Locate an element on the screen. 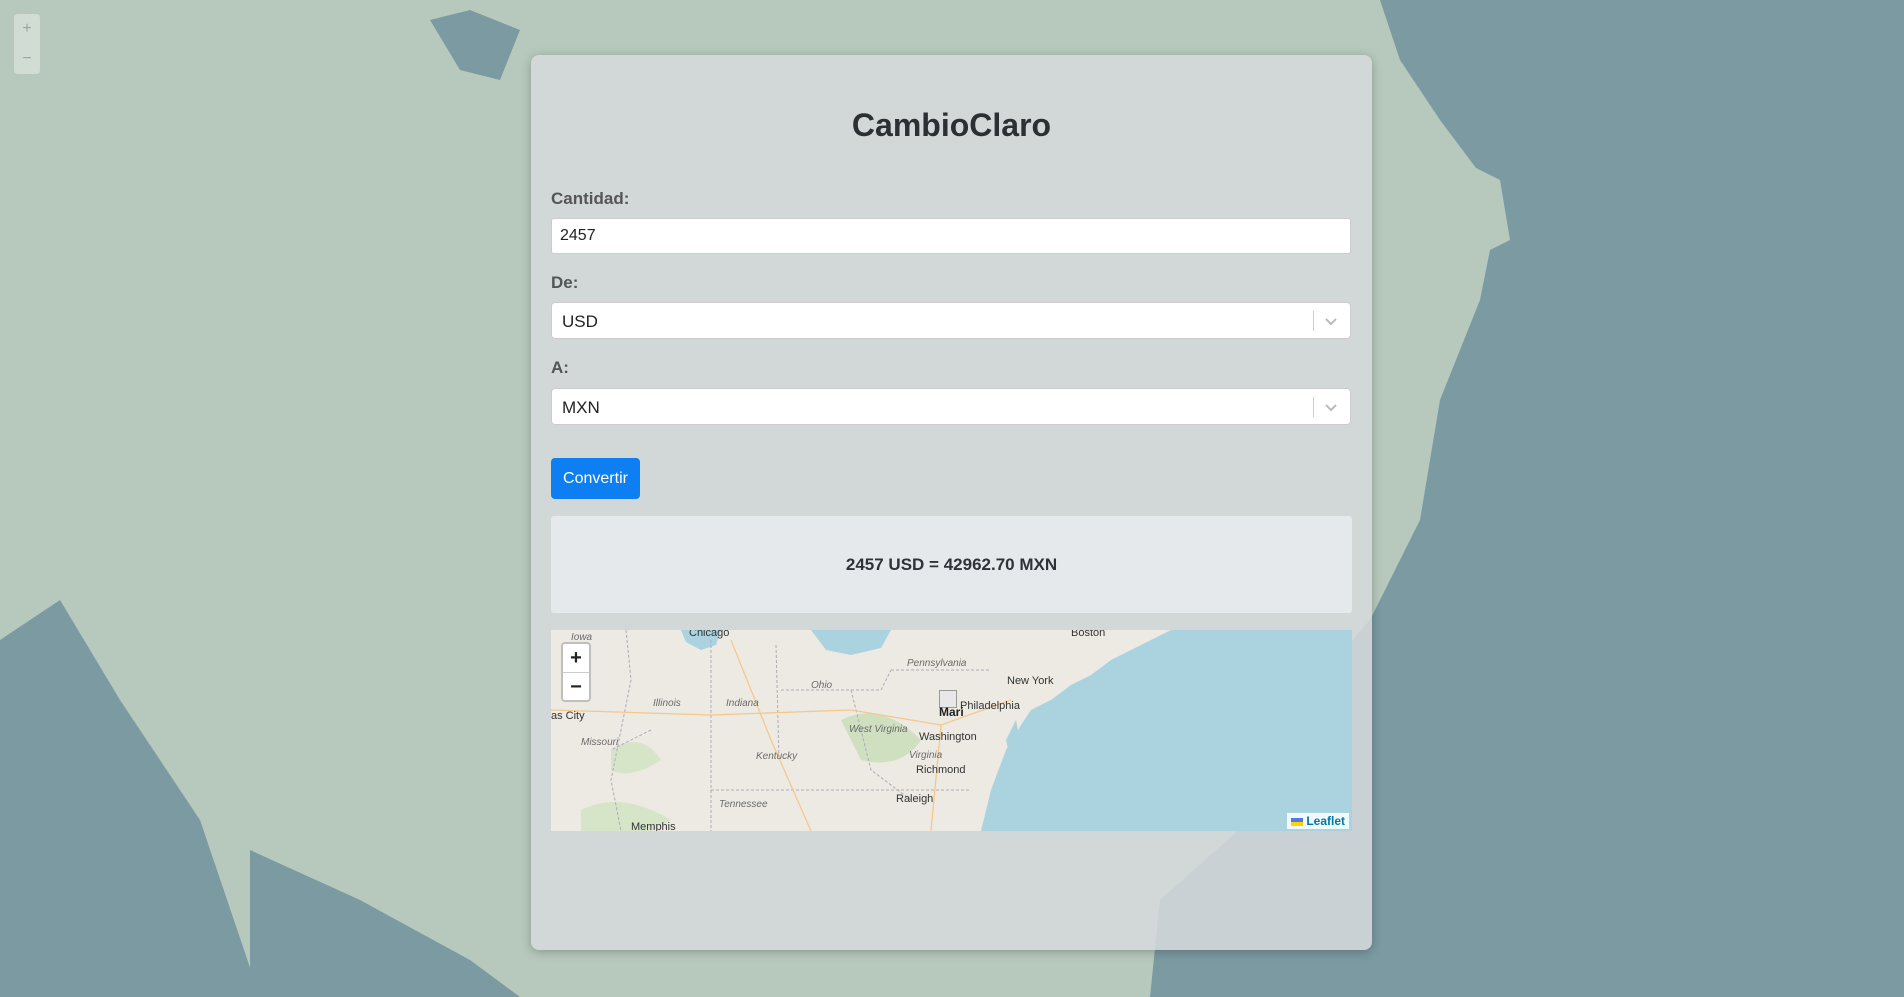 This screenshot has height=997, width=1904. zoom-out-button: − is located at coordinates (576, 687).